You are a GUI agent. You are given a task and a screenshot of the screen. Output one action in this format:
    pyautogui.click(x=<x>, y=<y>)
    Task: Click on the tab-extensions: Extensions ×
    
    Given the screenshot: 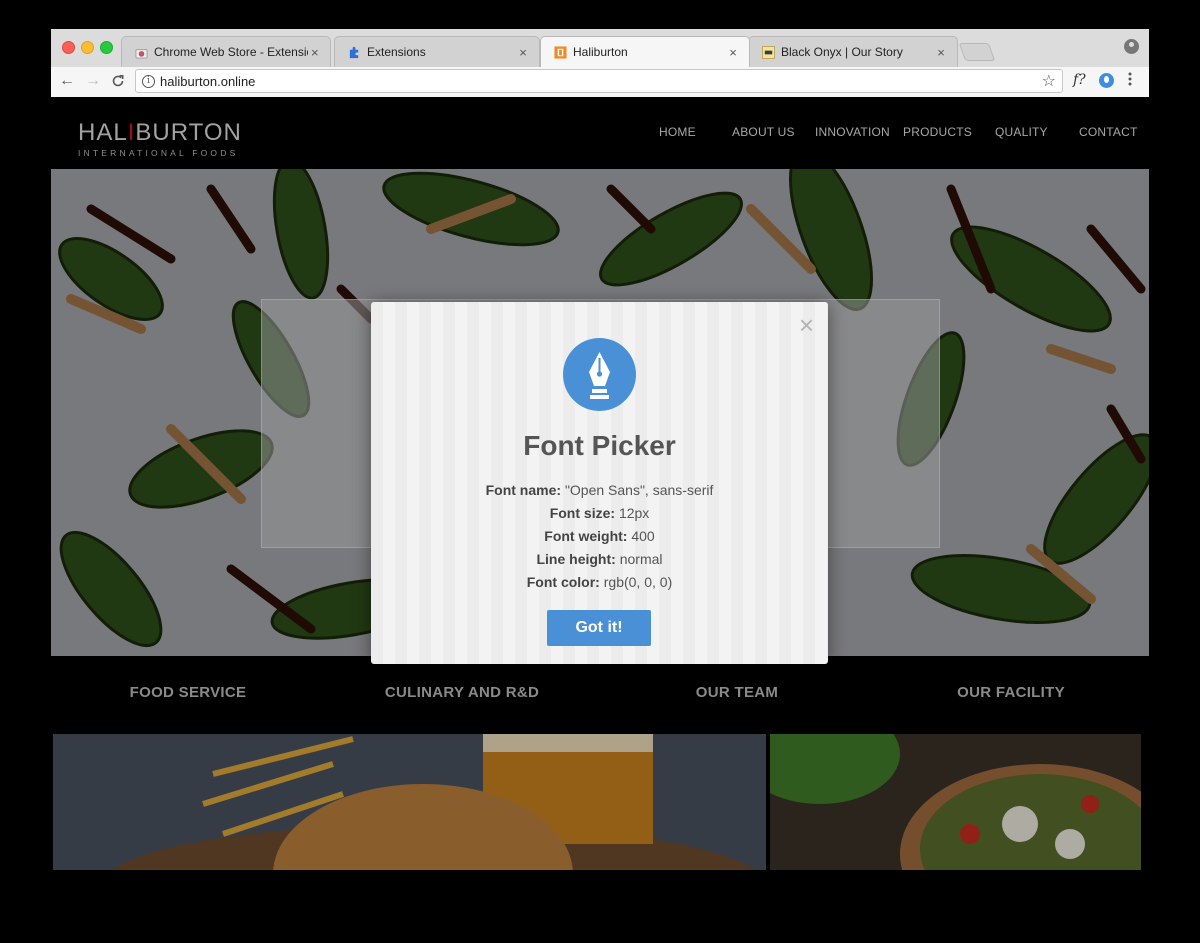 What is the action you would take?
    pyautogui.click(x=437, y=51)
    